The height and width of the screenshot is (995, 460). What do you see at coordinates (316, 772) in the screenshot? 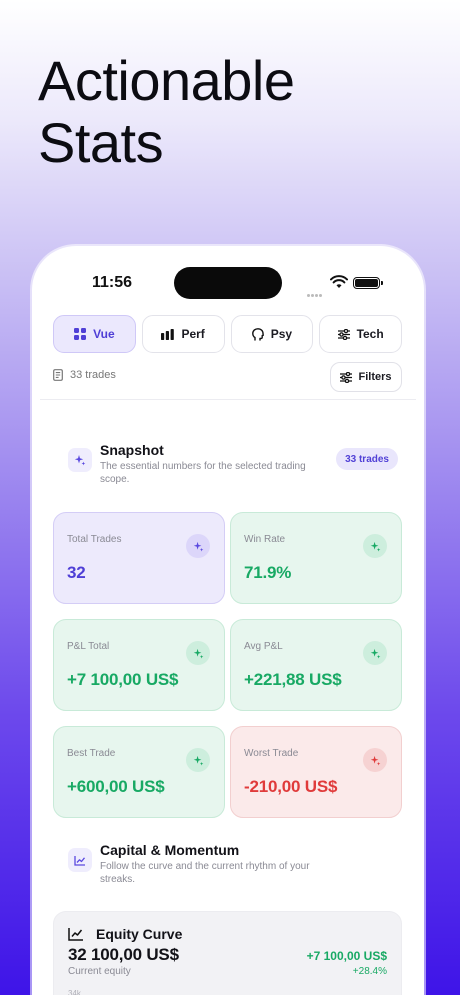
I see `stat-card-worst-trade: Worst Trade -210,00 US$` at bounding box center [316, 772].